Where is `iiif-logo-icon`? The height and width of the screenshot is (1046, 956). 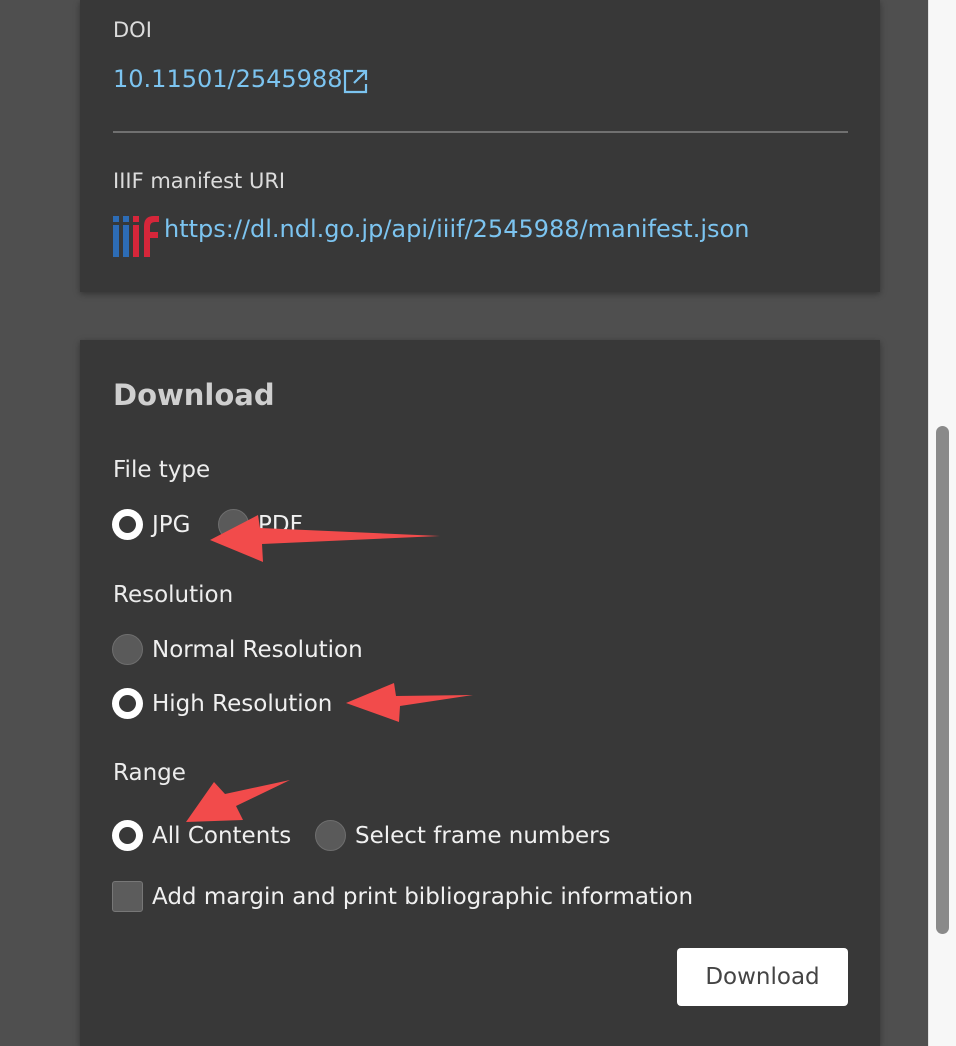 iiif-logo-icon is located at coordinates (136, 236).